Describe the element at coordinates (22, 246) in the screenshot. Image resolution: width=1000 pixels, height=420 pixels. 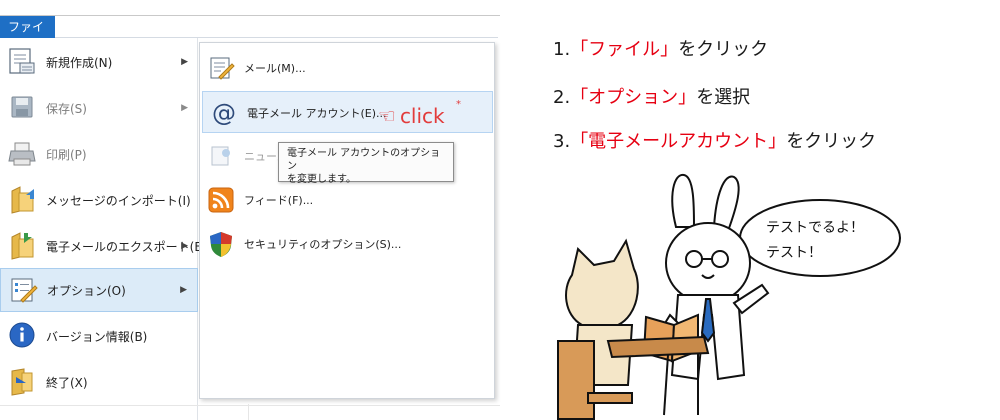
I see `export-folder-icon` at that location.